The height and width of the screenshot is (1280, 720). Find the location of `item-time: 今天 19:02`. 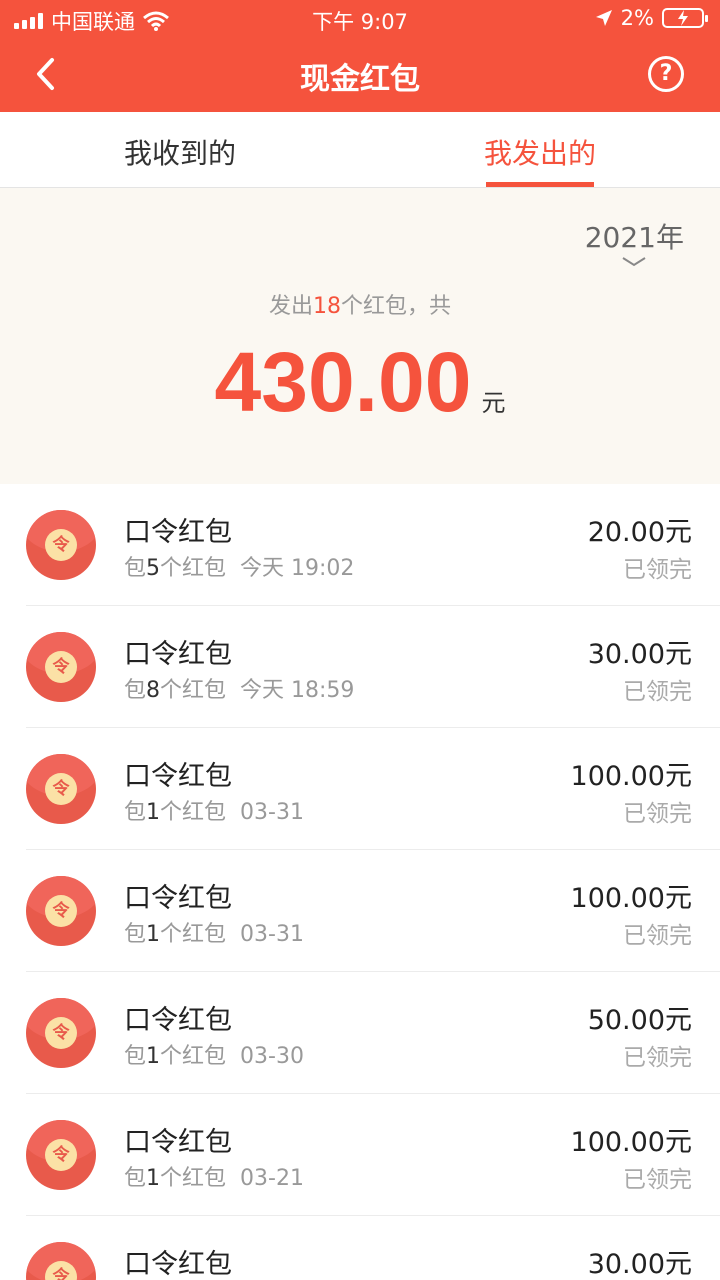

item-time: 今天 19:02 is located at coordinates (297, 568).